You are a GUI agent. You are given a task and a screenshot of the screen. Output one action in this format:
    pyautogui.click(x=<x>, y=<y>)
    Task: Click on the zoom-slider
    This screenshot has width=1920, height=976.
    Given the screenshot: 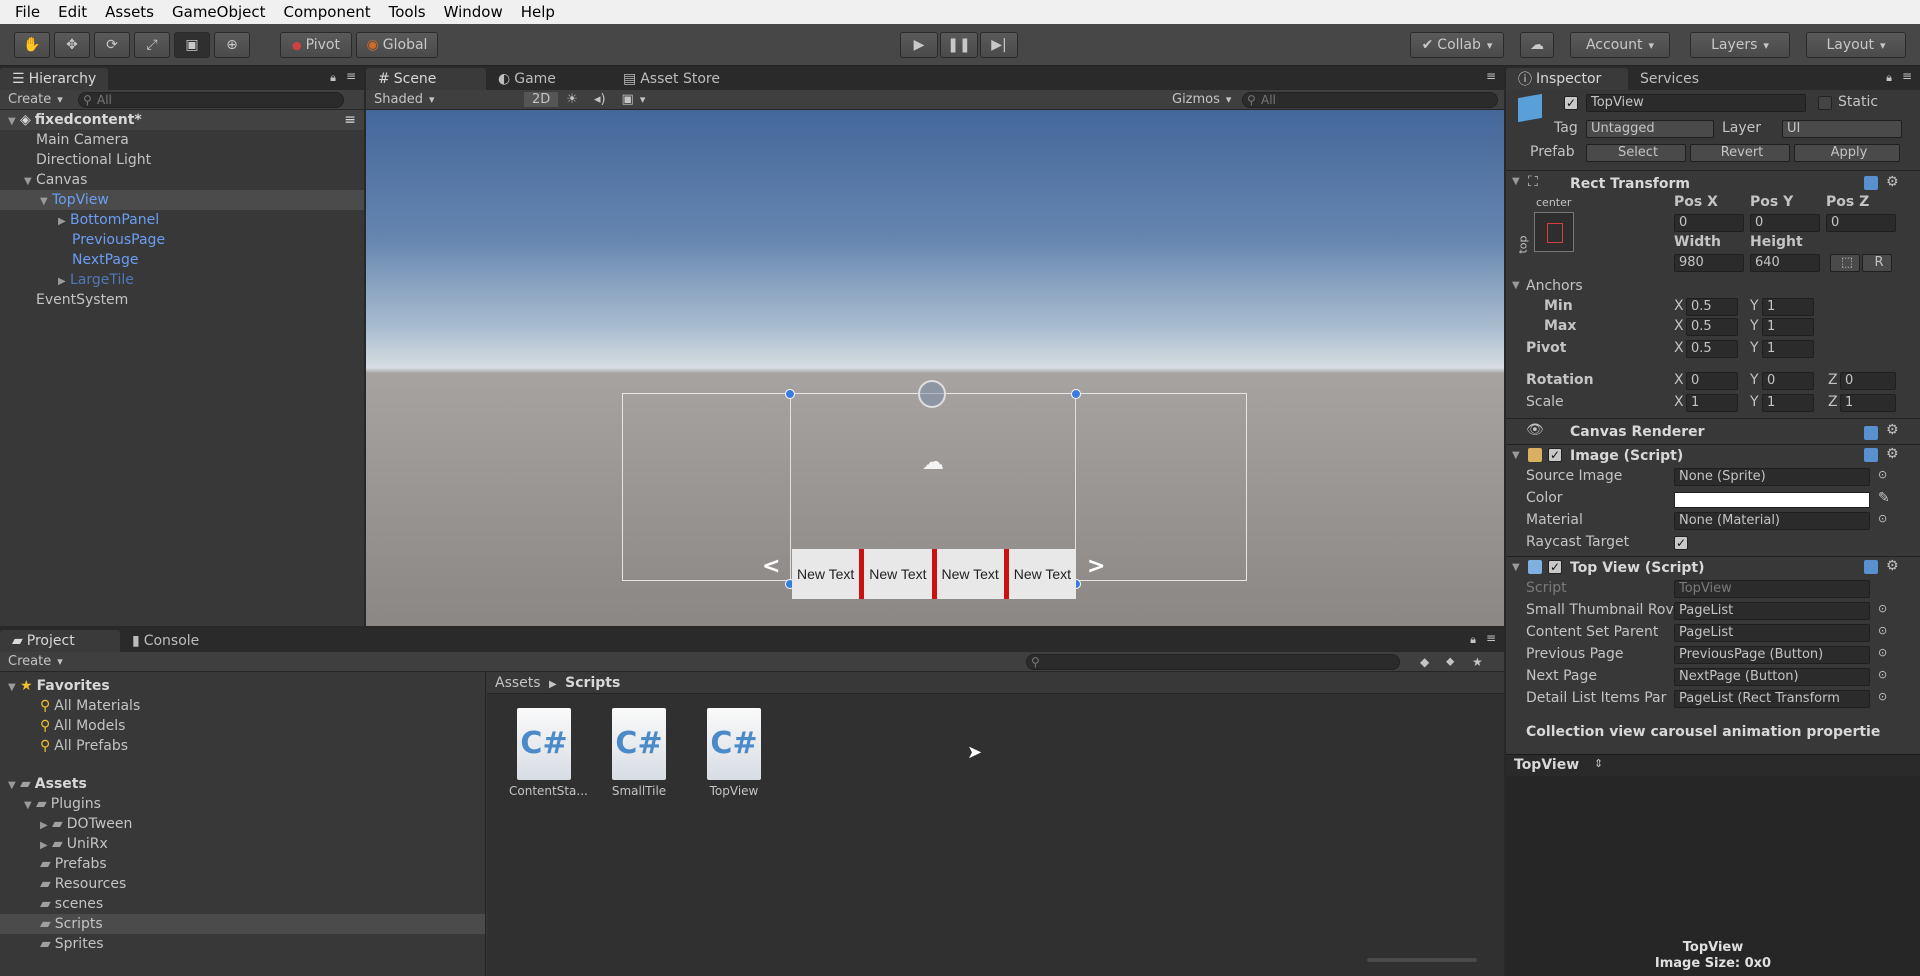 What is the action you would take?
    pyautogui.click(x=1422, y=960)
    